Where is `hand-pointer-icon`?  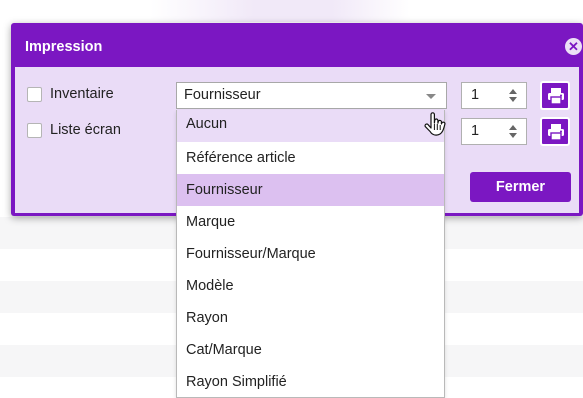
hand-pointer-icon is located at coordinates (435, 124).